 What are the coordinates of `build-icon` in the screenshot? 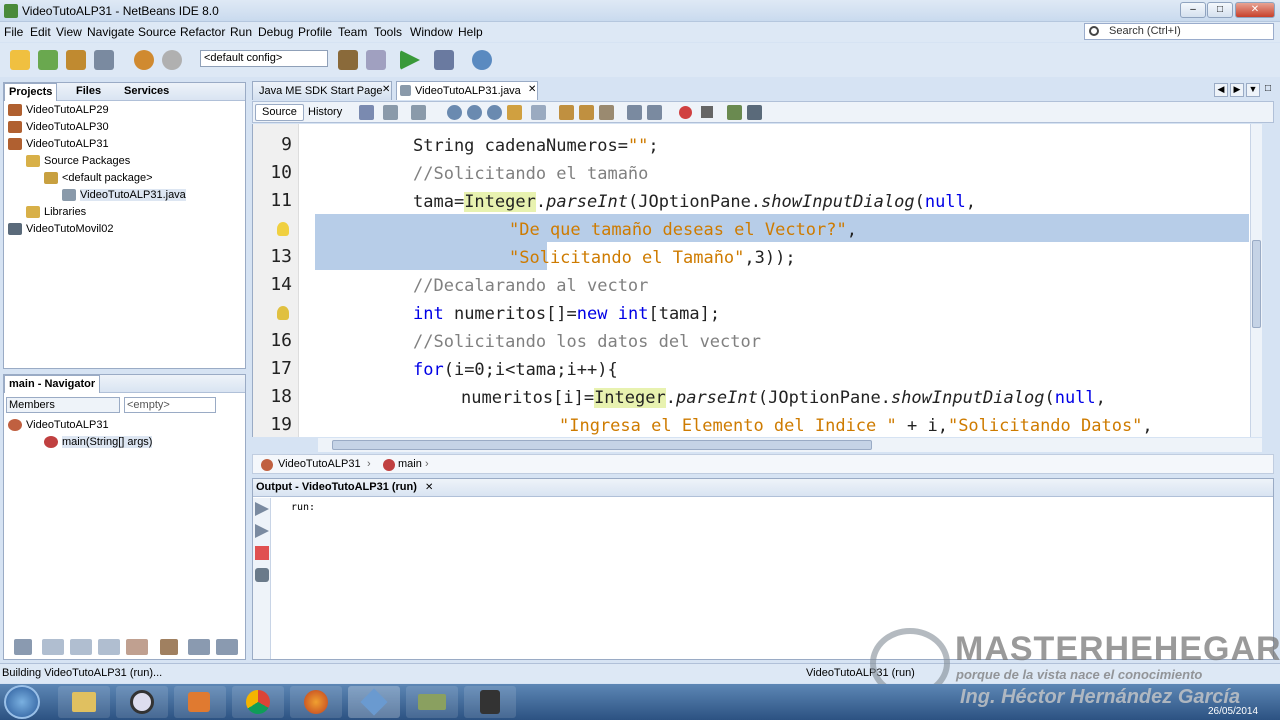 It's located at (348, 60).